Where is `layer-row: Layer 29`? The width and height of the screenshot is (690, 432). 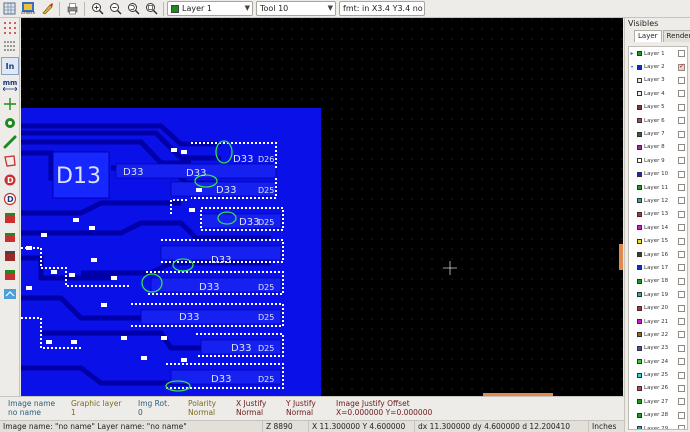
layer-row: Layer 29 is located at coordinates (658, 425).